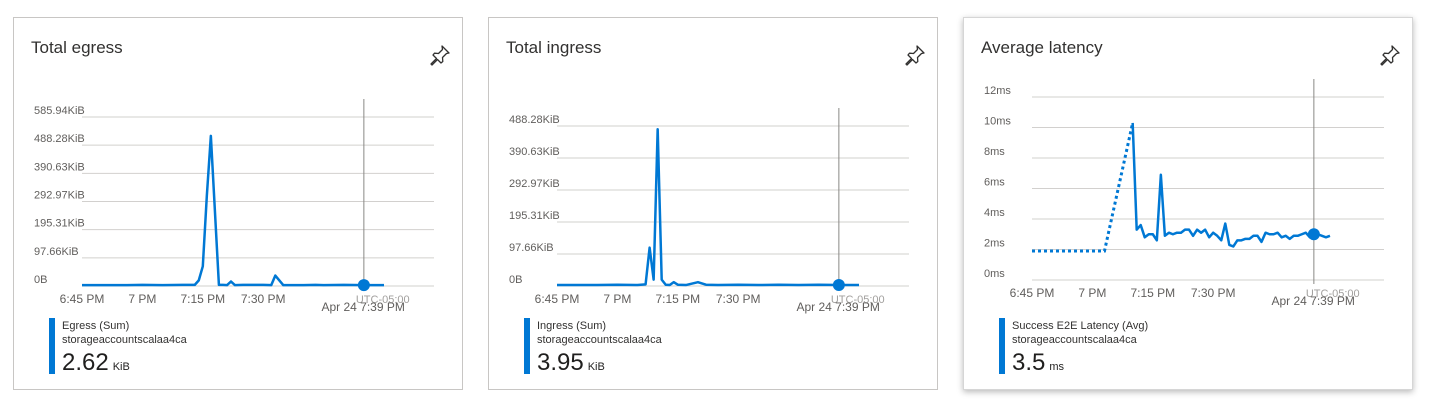 This screenshot has height=407, width=1435. What do you see at coordinates (1029, 362) in the screenshot?
I see `legend-value-number: 3.5` at bounding box center [1029, 362].